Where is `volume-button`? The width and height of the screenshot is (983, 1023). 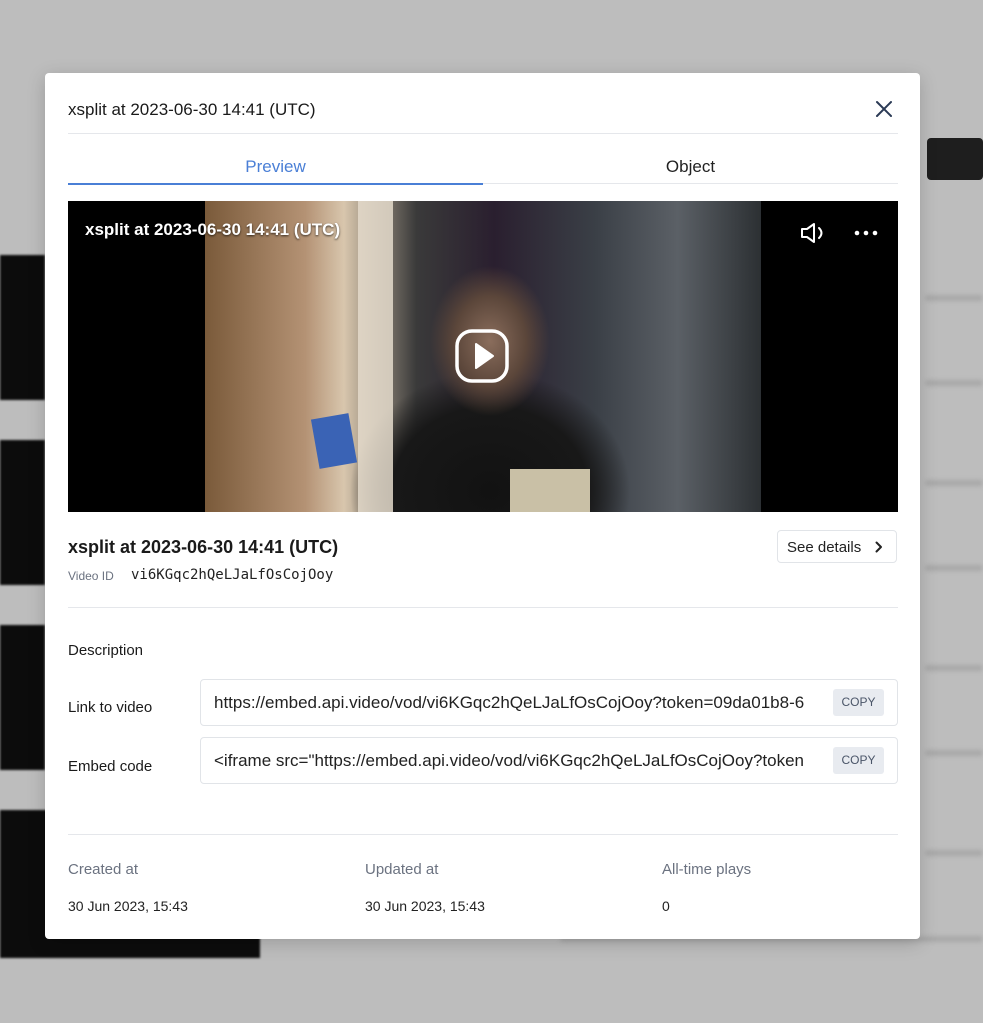
volume-button is located at coordinates (814, 233).